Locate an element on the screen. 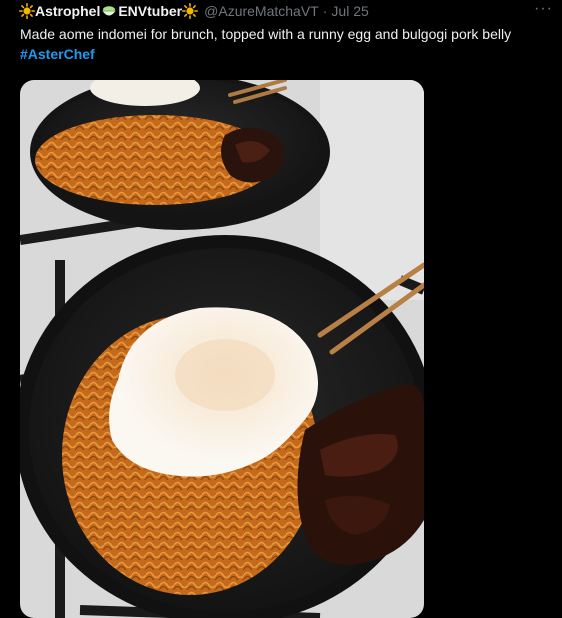  tweet-date: Jul 25 is located at coordinates (349, 11).